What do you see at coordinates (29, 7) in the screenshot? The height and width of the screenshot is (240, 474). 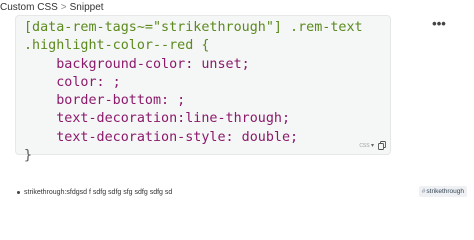 I see `breadcrumb-parent: Custom CSS` at bounding box center [29, 7].